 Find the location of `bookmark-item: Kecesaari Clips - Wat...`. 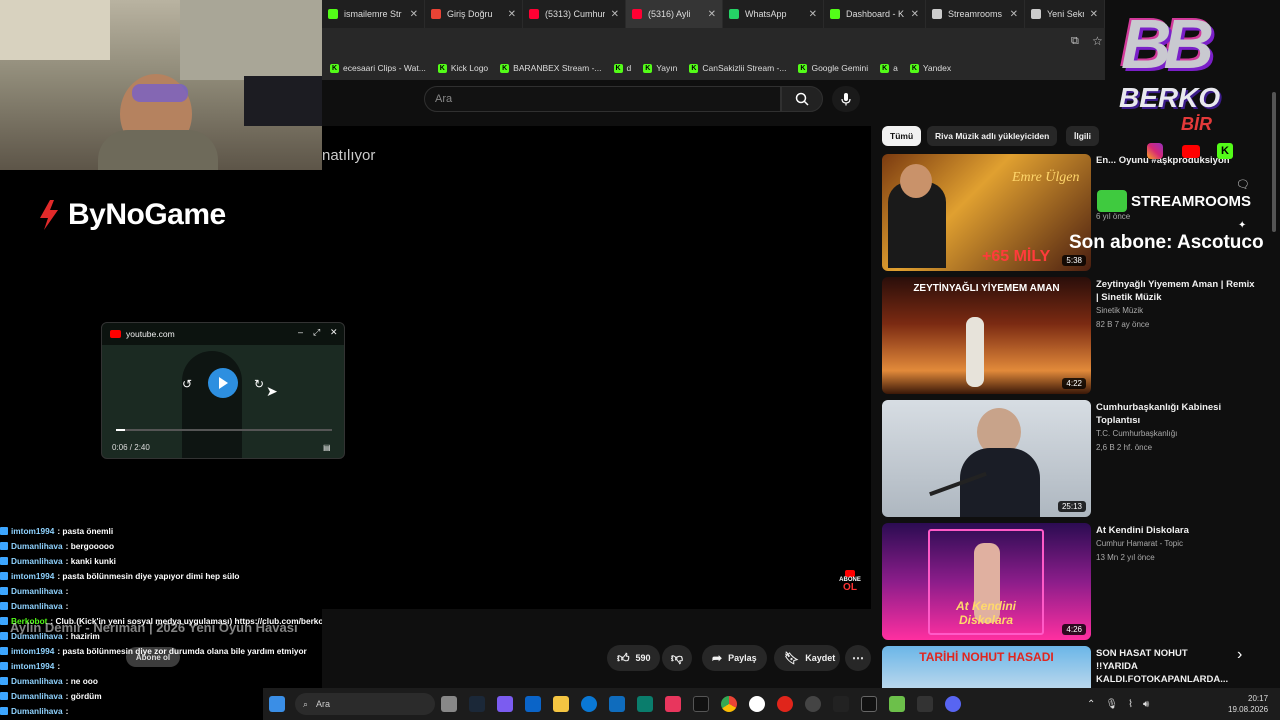

bookmark-item: Kecesaari Clips - Wat... is located at coordinates (378, 68).